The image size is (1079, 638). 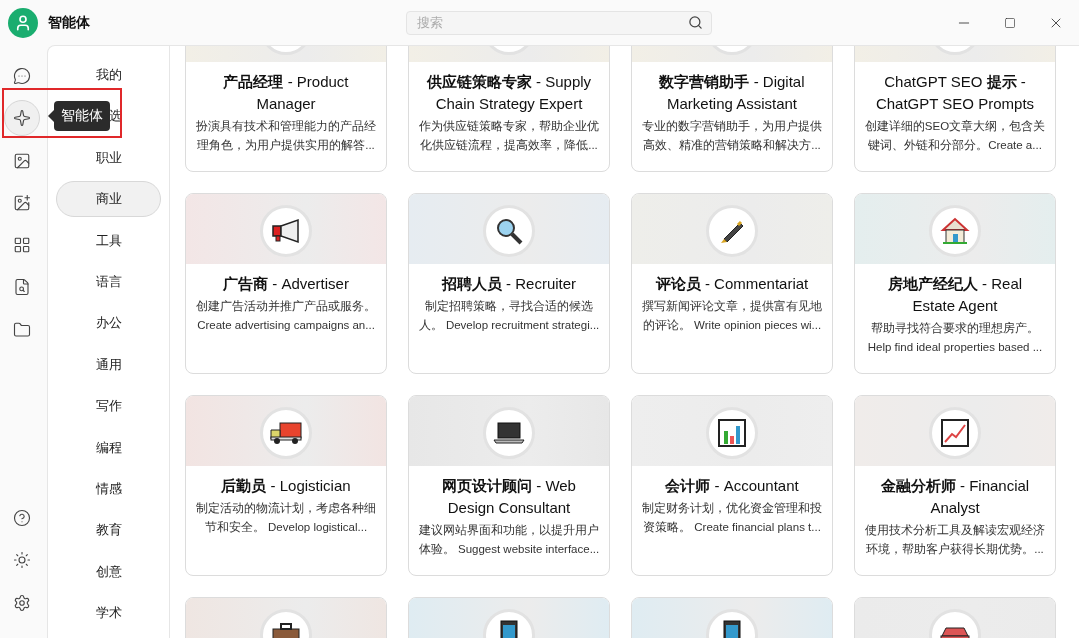 I want to click on category-tab: 学术, so click(x=108, y=613).